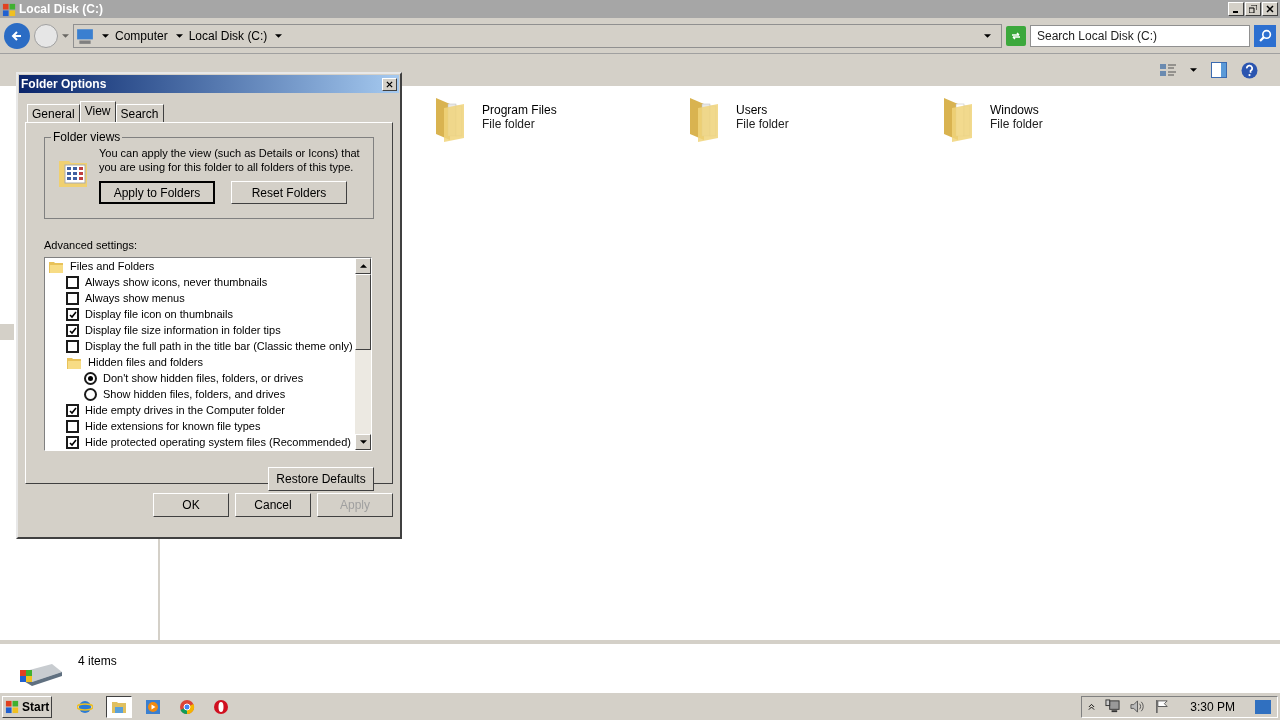 The width and height of the screenshot is (1280, 720). What do you see at coordinates (141, 35) in the screenshot?
I see `breadcrumb-item: Computer` at bounding box center [141, 35].